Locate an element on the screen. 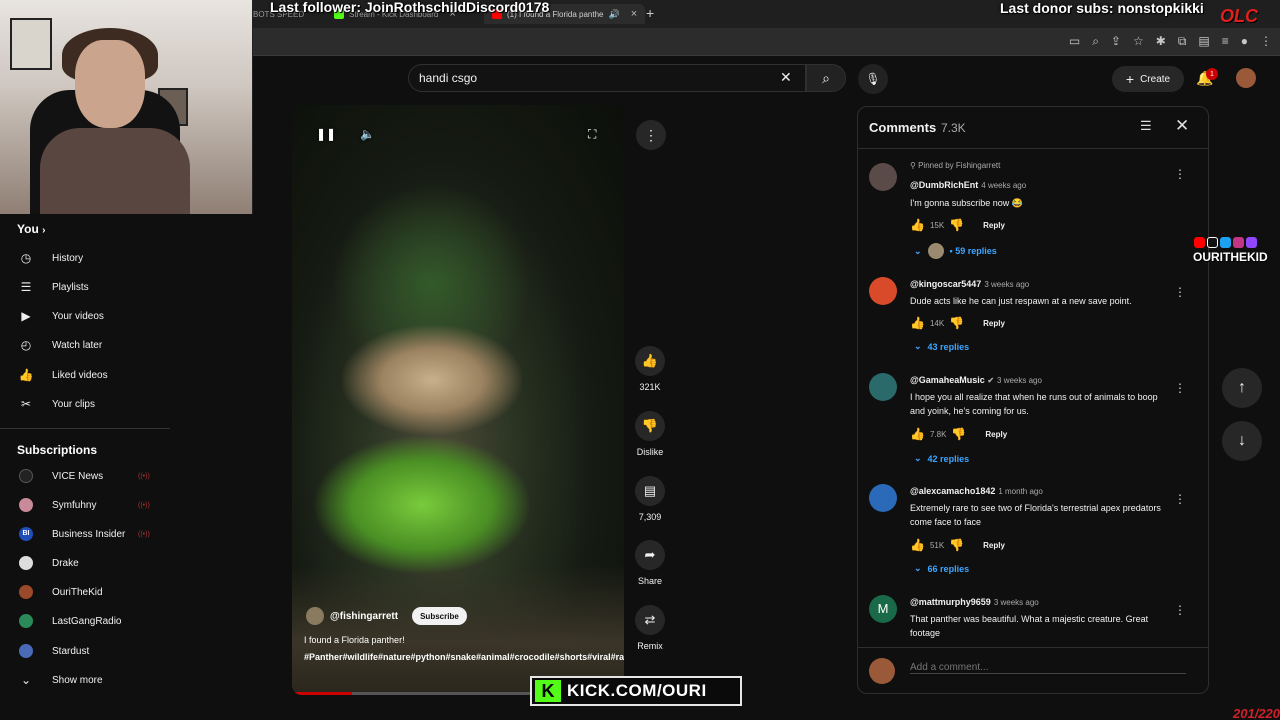 The width and height of the screenshot is (1280, 720). sidepanel-icon: ▤ is located at coordinates (1203, 41).